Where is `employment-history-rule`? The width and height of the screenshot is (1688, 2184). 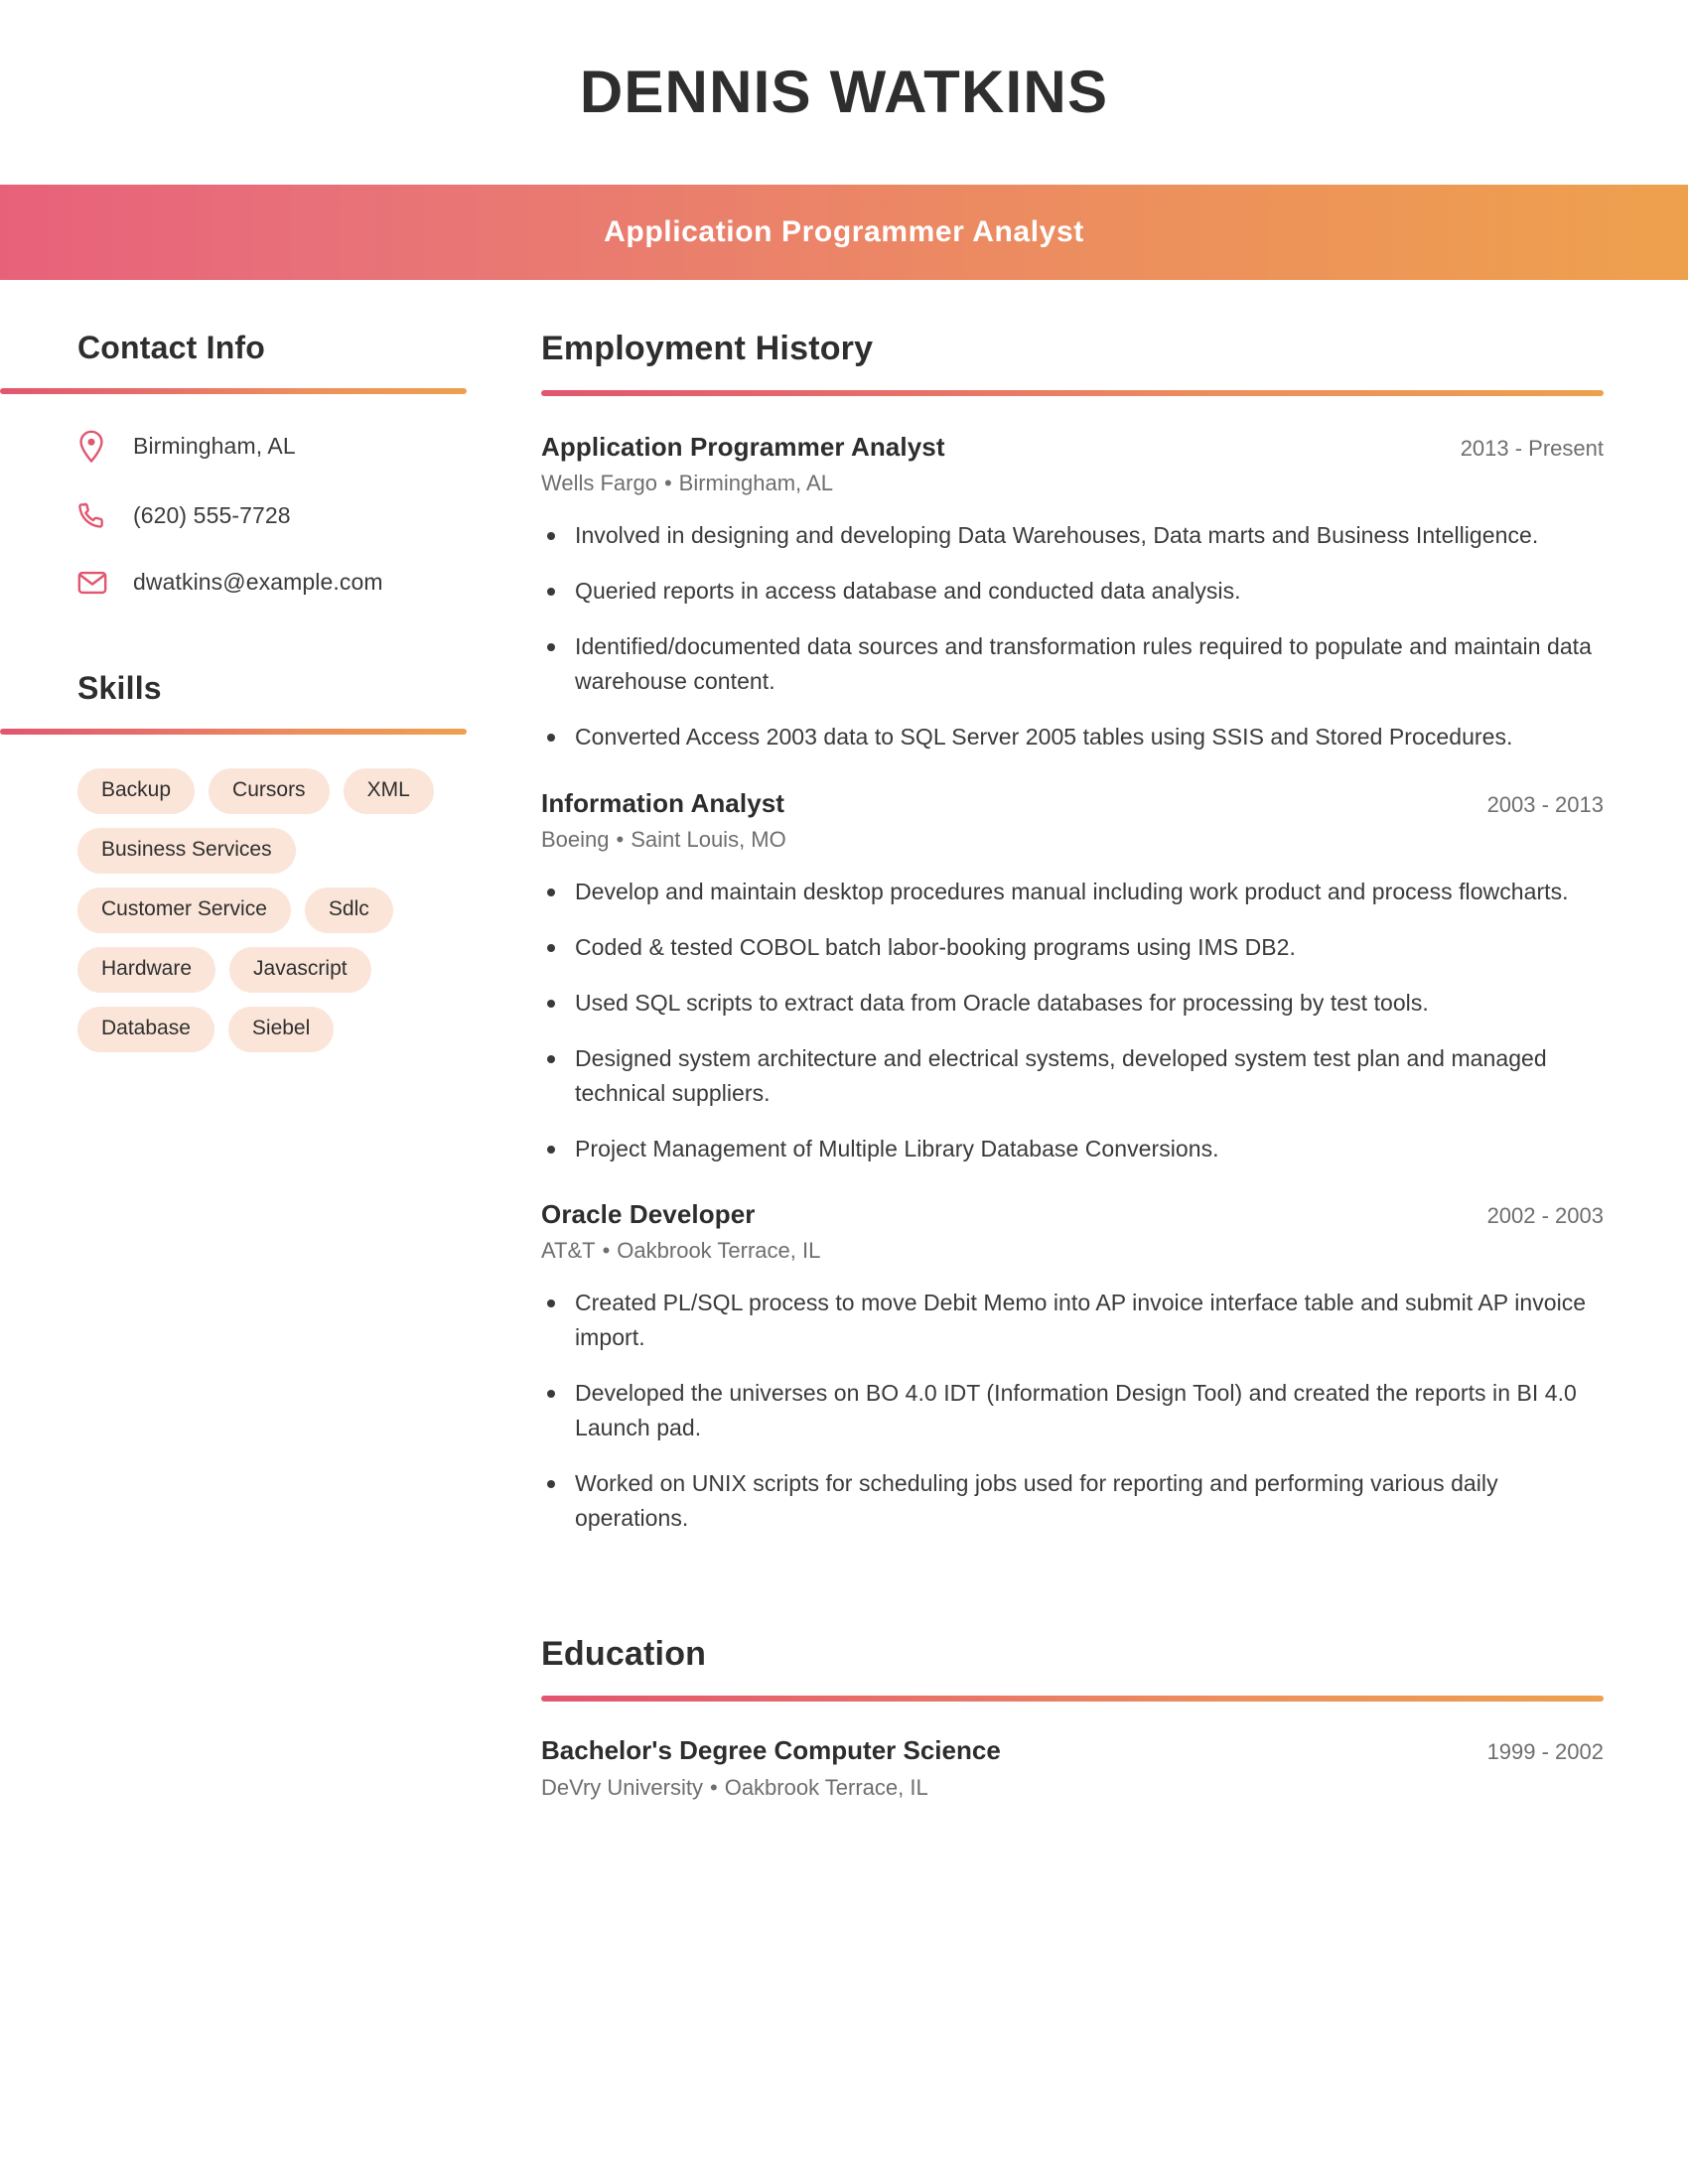
employment-history-rule is located at coordinates (1072, 393).